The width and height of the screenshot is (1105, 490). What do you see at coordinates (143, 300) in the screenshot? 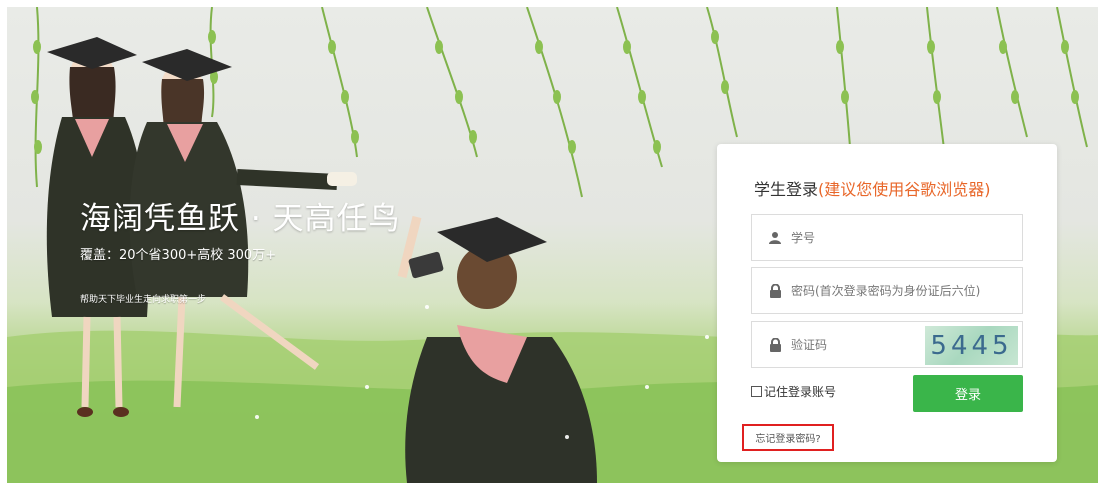
I see `hero-tagline: 帮助天下毕业生走向求职第一步` at bounding box center [143, 300].